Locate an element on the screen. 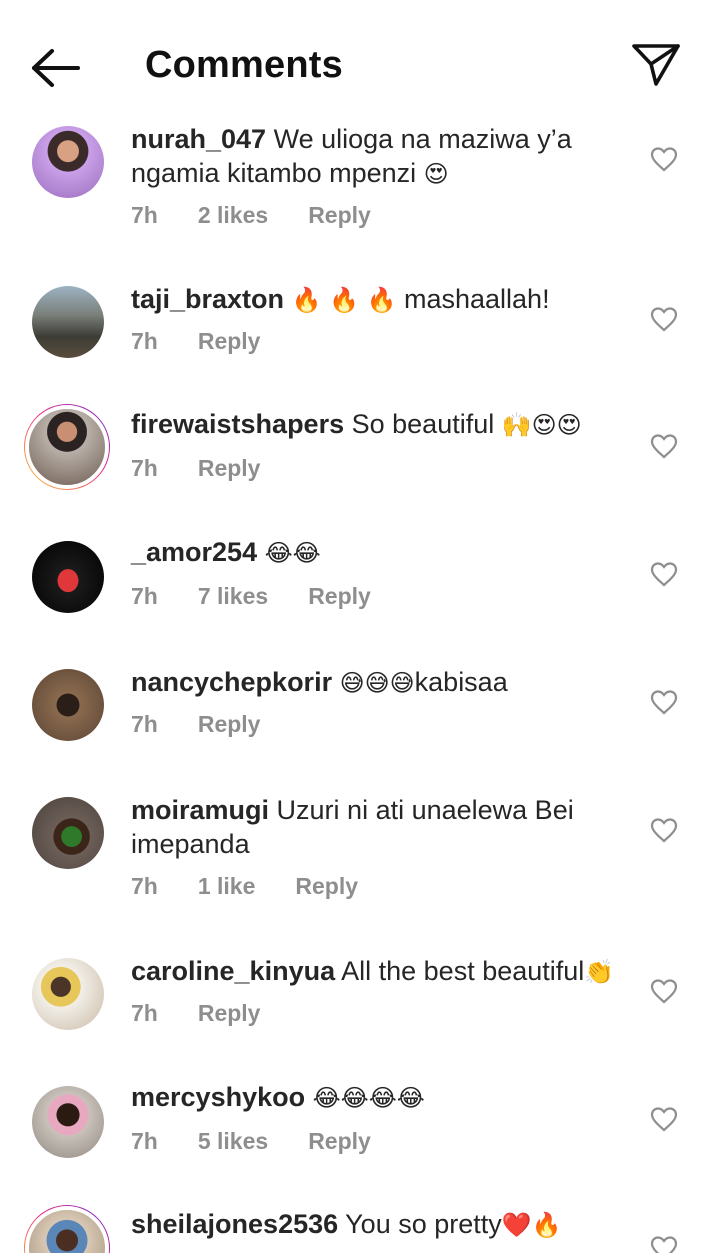 This screenshot has height=1253, width=720. back-button is located at coordinates (56, 68).